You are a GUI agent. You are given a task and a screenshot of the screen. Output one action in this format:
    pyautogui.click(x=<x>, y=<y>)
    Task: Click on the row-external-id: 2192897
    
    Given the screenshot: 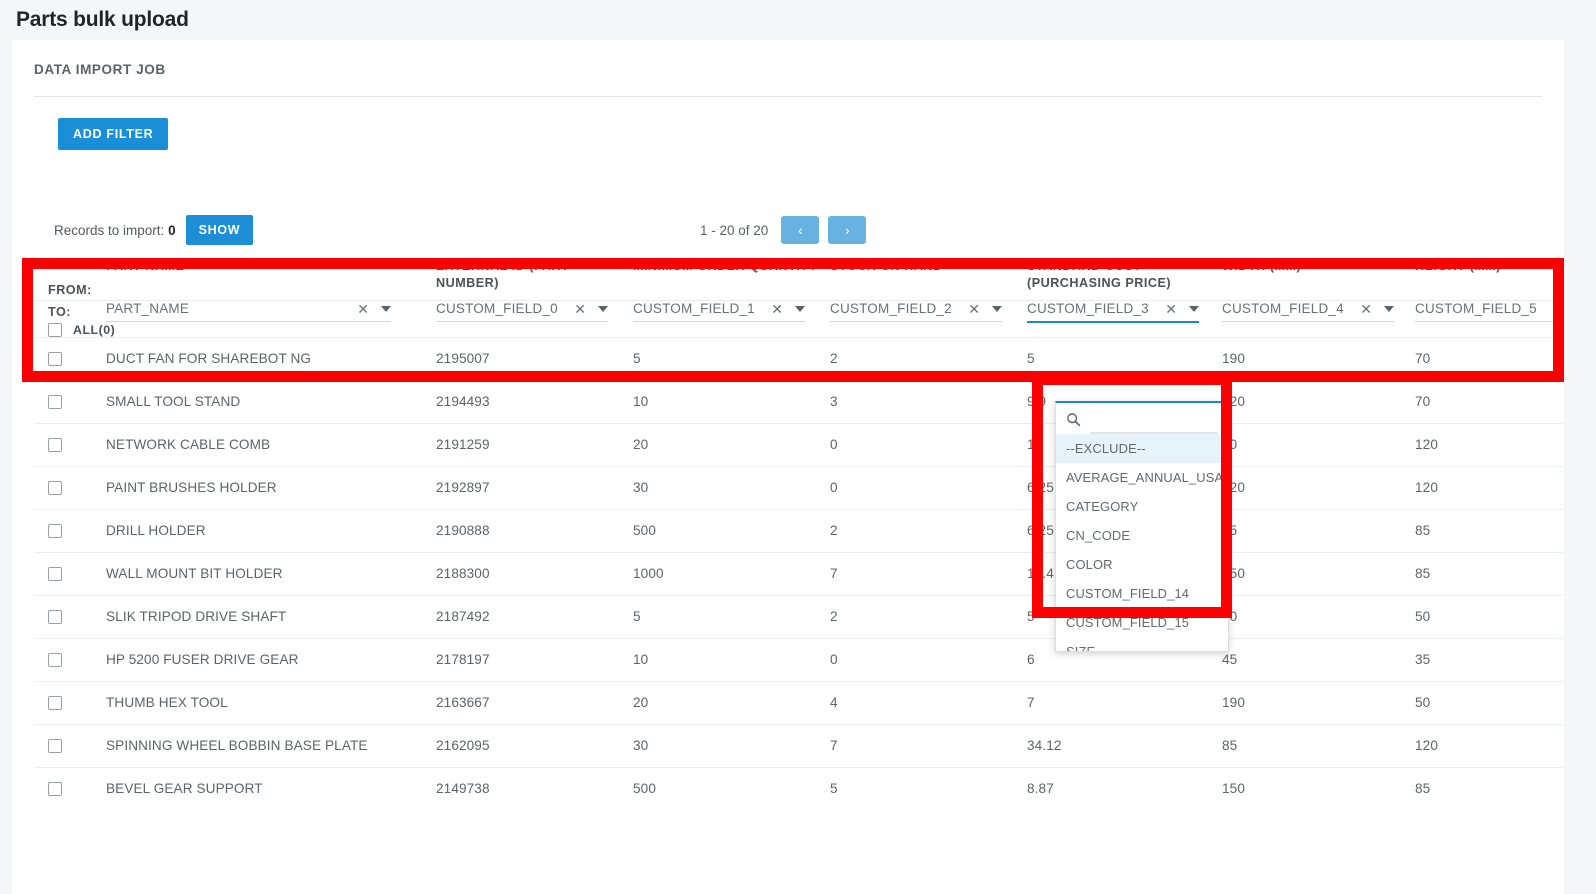 What is the action you would take?
    pyautogui.click(x=534, y=487)
    